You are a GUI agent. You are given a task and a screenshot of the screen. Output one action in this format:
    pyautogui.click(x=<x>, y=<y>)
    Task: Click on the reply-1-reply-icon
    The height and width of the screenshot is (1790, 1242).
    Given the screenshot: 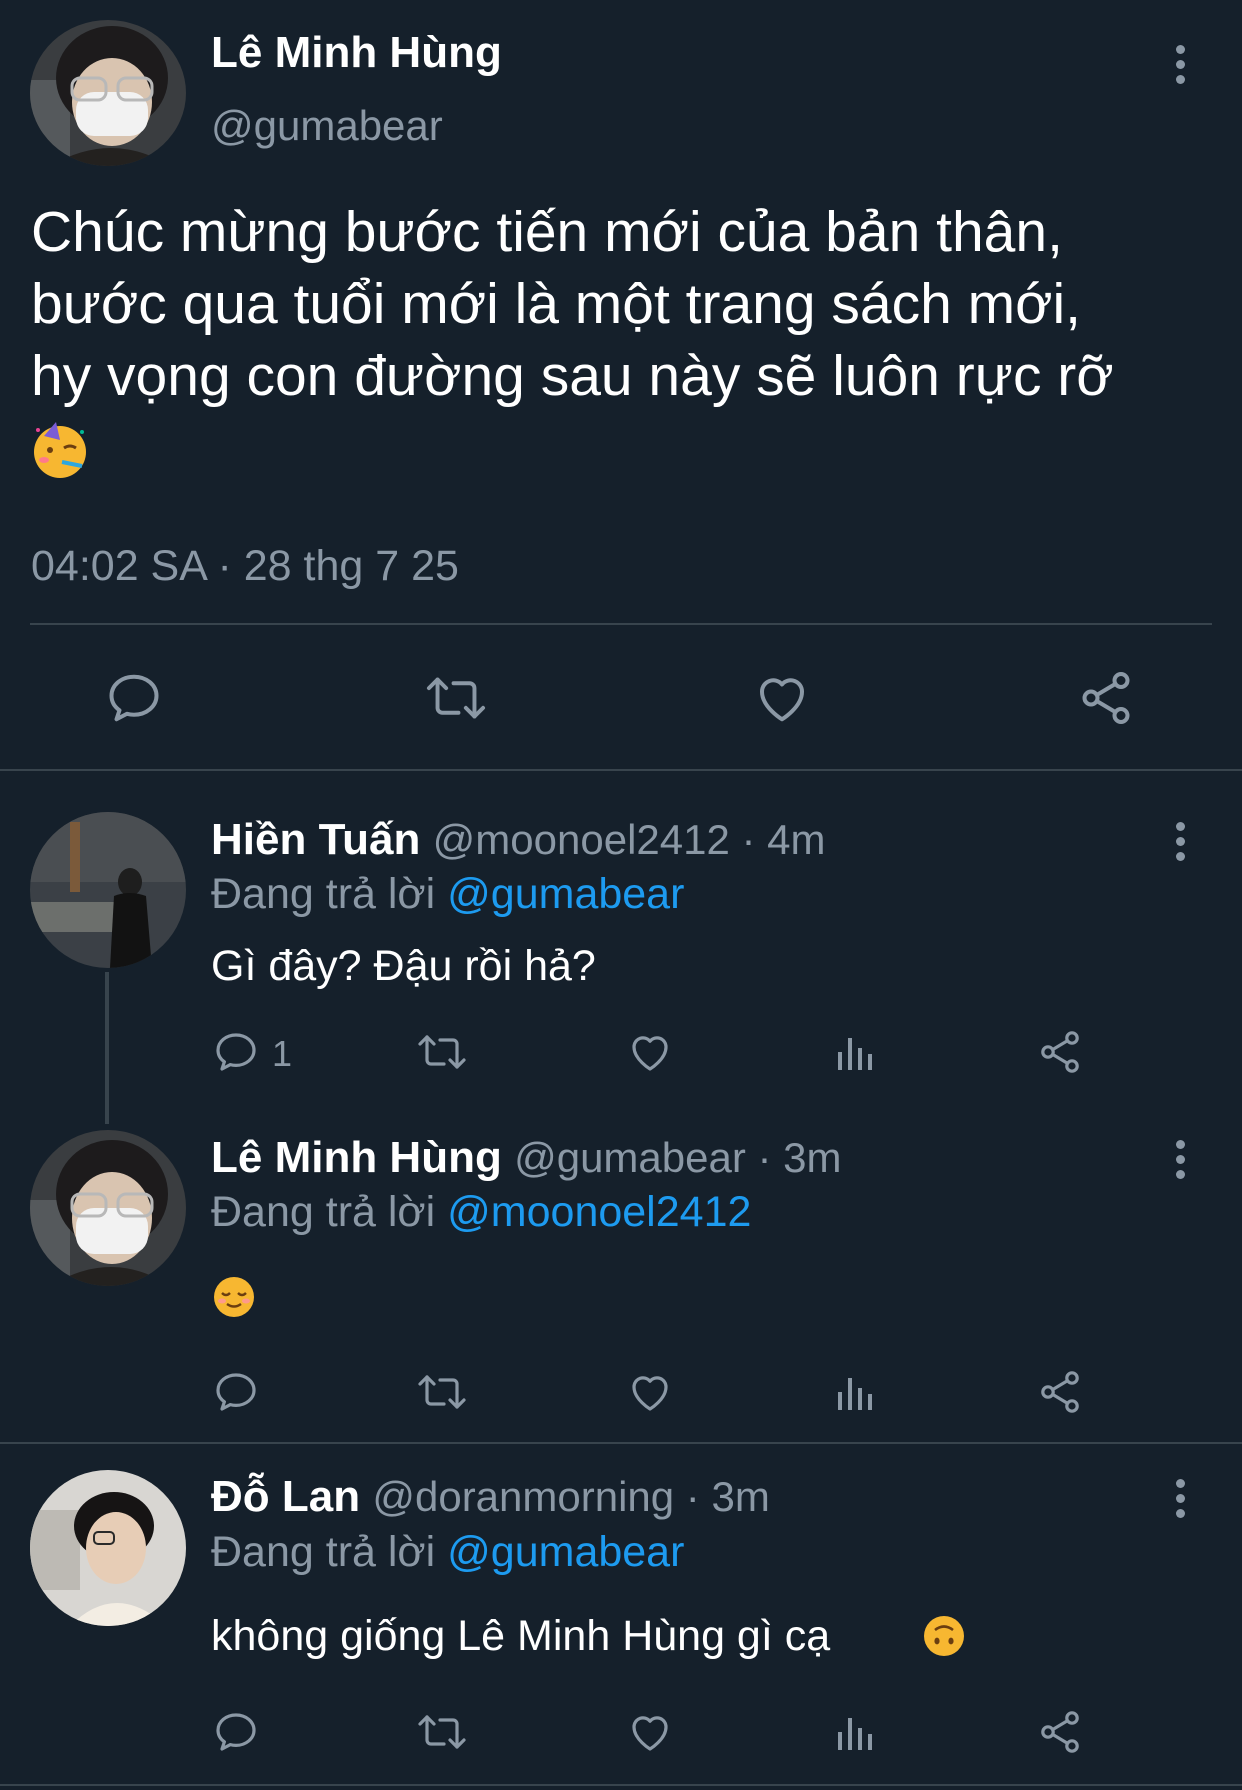 What is the action you would take?
    pyautogui.click(x=236, y=1052)
    